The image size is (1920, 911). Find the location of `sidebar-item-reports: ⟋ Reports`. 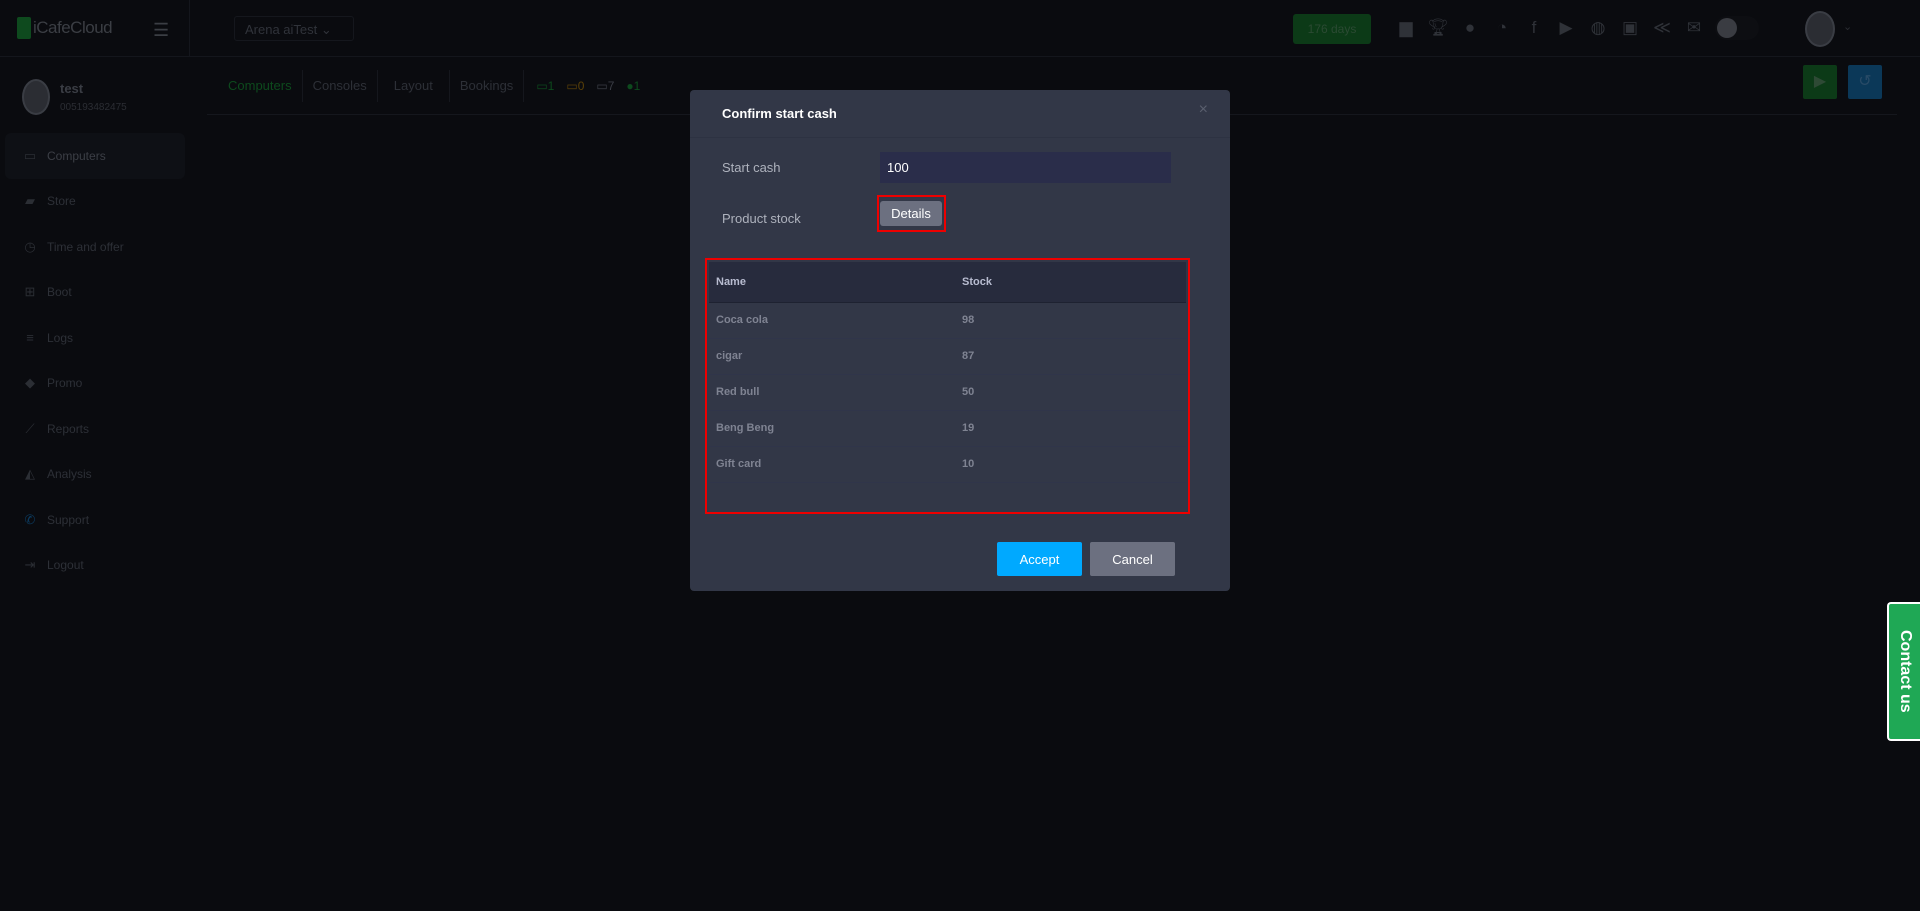

sidebar-item-reports: ⟋ Reports is located at coordinates (95, 429).